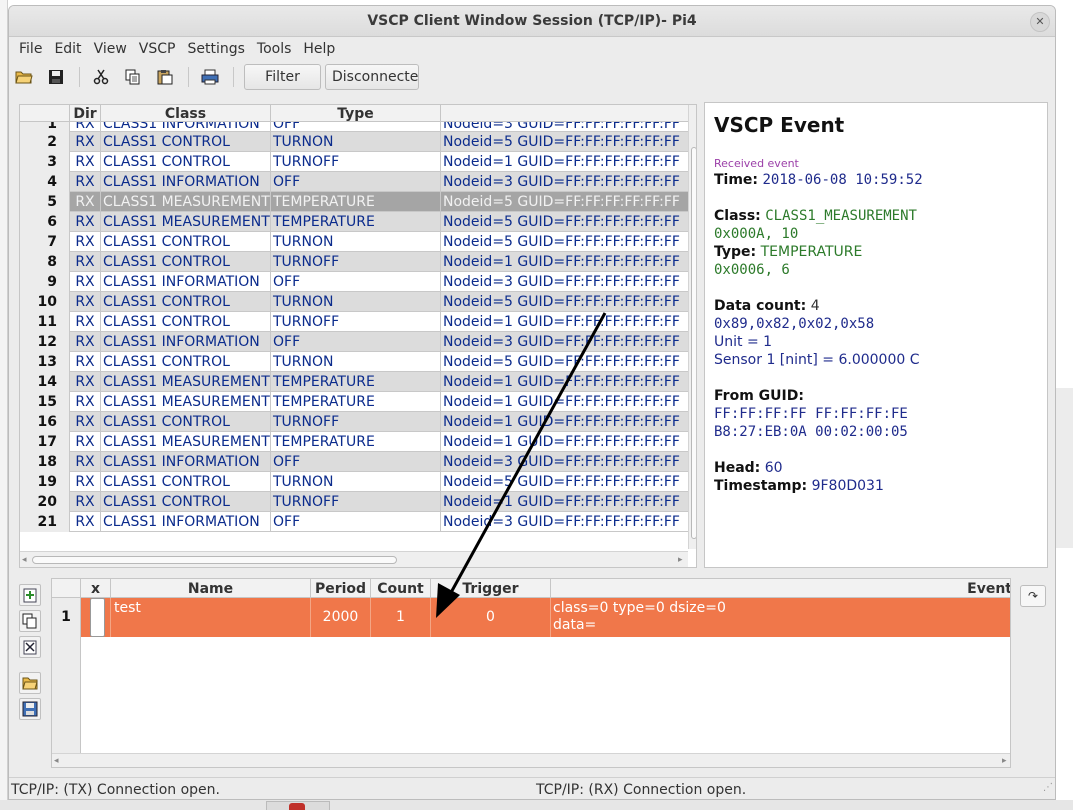  I want to click on close-icon: ✕, so click(1040, 22).